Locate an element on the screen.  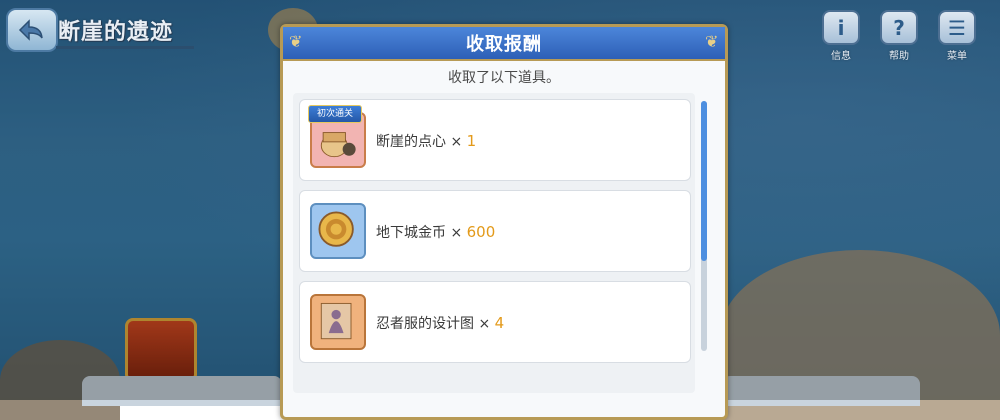
scrollbar is located at coordinates (704, 226).